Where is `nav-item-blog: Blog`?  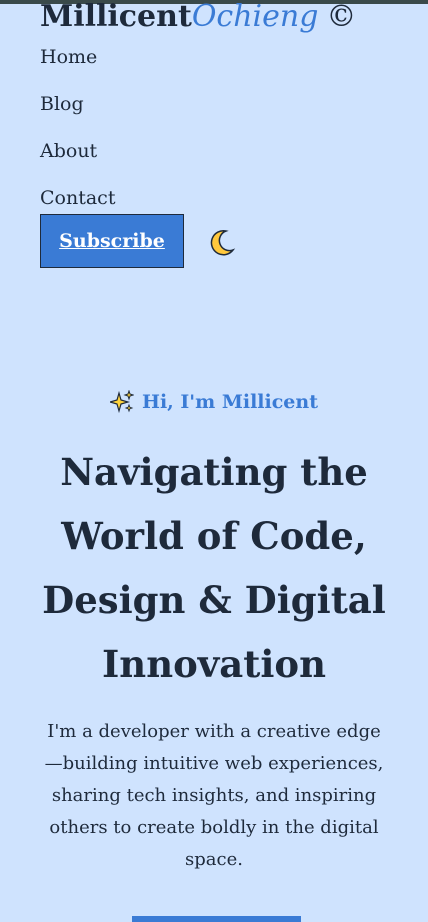 nav-item-blog: Blog is located at coordinates (77, 104).